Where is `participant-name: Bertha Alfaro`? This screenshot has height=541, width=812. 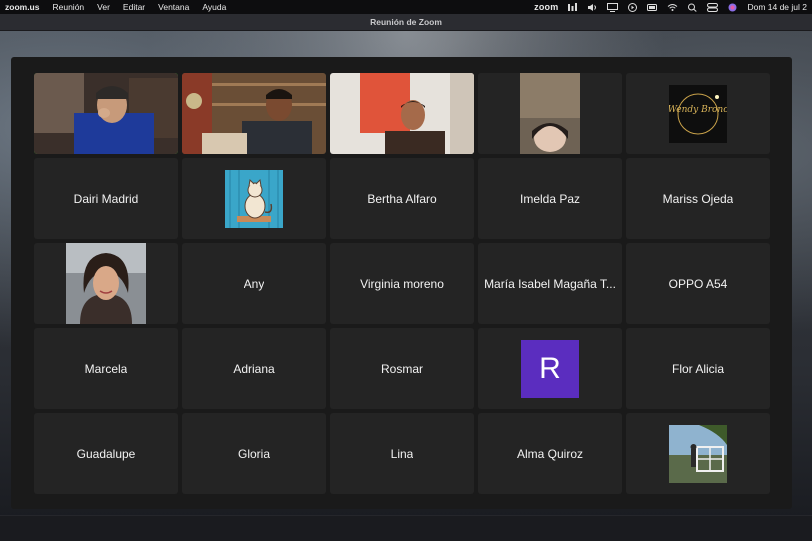 participant-name: Bertha Alfaro is located at coordinates (402, 198).